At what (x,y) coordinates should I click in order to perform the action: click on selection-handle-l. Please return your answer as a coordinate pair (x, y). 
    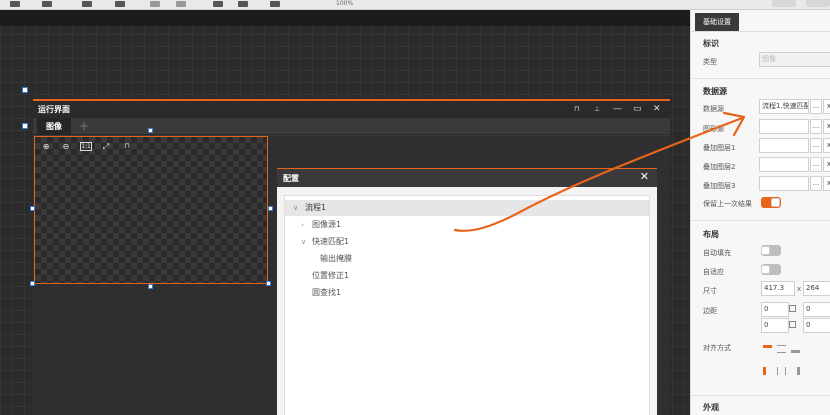
    Looking at the image, I should click on (25, 126).